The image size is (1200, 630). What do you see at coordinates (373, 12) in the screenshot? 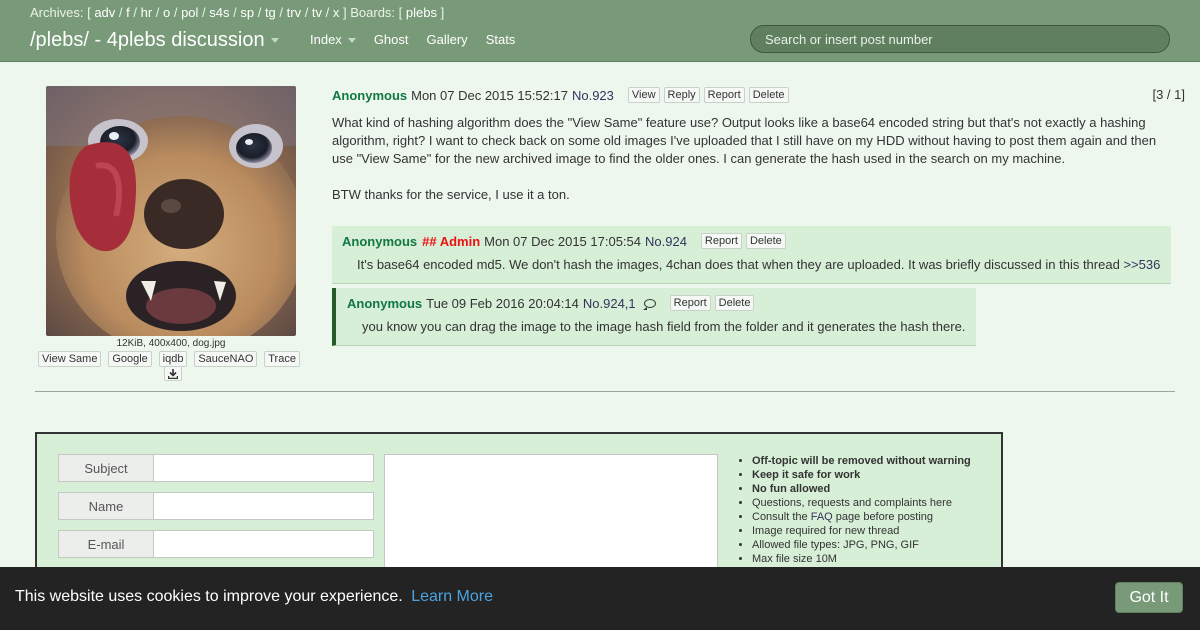
I see `boards-label: Boards:` at bounding box center [373, 12].